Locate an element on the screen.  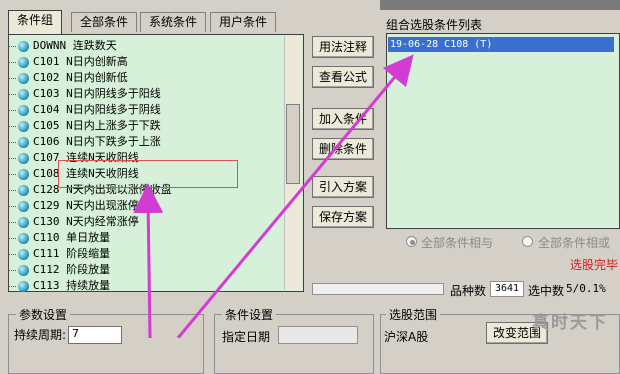
arrow-to-c108-item is located at coordinates (148, 260).